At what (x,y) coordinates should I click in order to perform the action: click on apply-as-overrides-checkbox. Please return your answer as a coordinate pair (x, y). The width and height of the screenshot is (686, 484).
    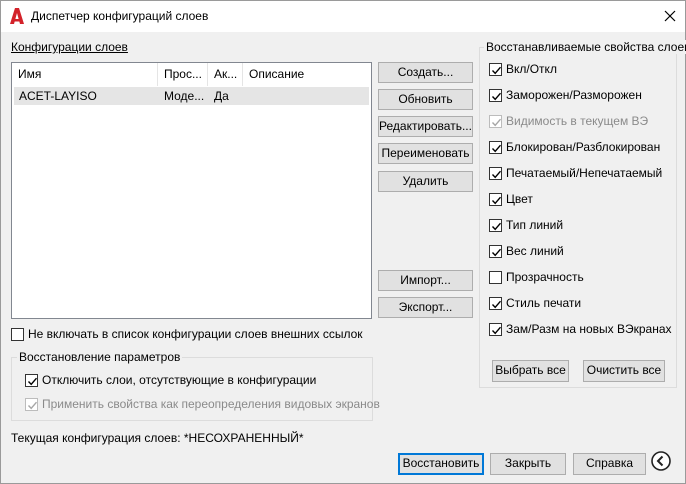
    Looking at the image, I should click on (31, 404).